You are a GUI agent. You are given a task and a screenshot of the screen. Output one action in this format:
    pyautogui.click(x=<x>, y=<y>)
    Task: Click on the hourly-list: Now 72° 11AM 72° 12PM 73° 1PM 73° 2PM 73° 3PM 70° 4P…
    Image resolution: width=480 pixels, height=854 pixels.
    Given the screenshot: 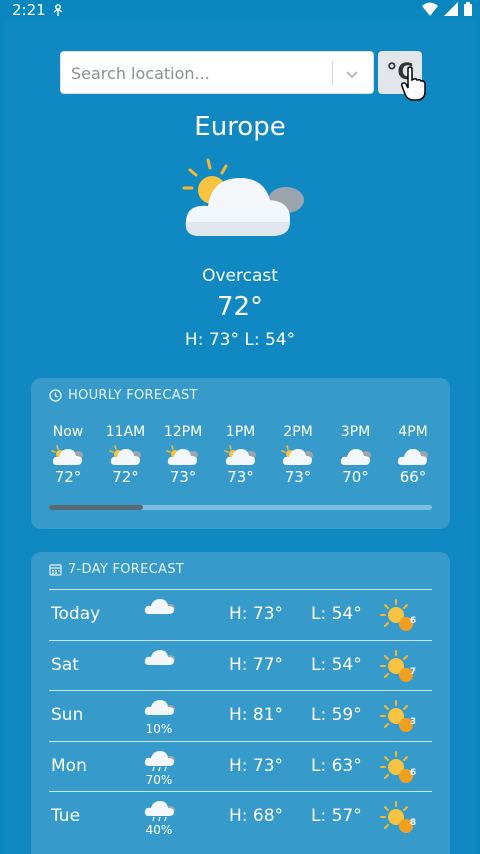 What is the action you would take?
    pyautogui.click(x=231, y=464)
    